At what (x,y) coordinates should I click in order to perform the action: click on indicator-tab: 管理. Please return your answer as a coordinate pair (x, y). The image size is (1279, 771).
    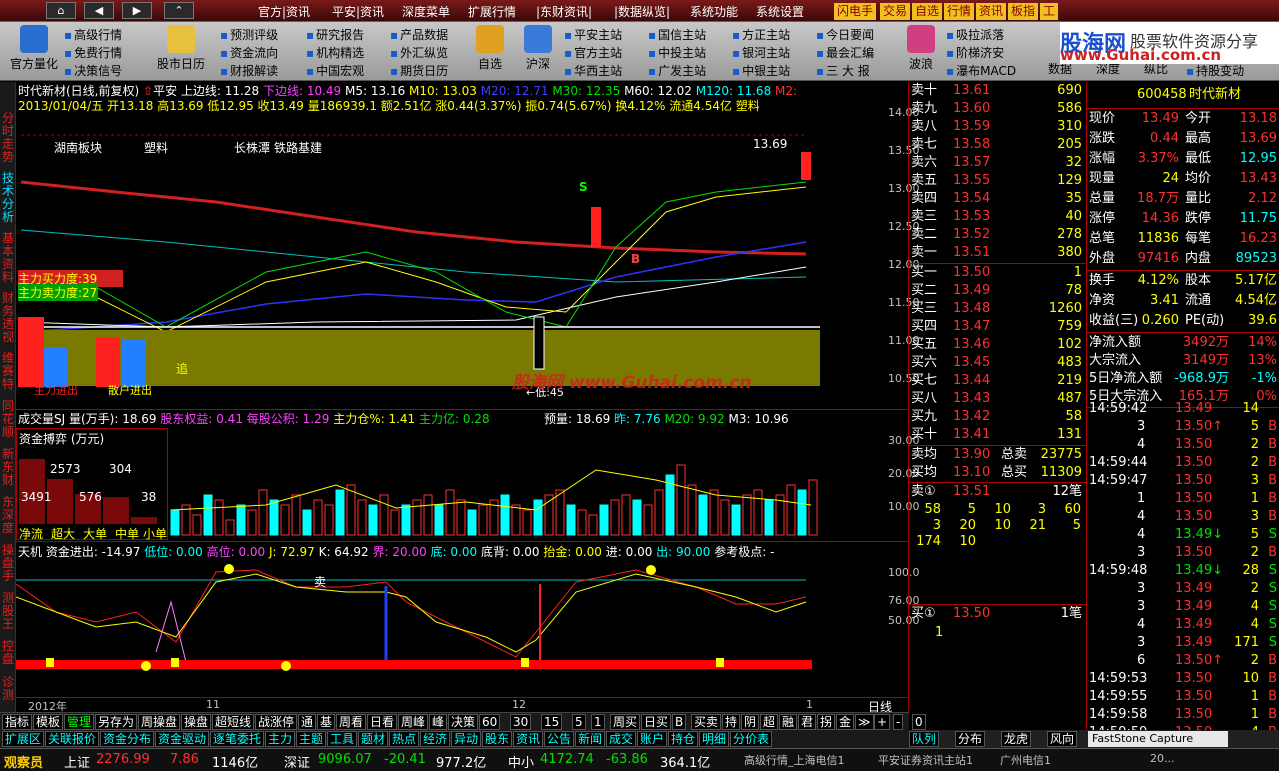
    Looking at the image, I should click on (79, 722).